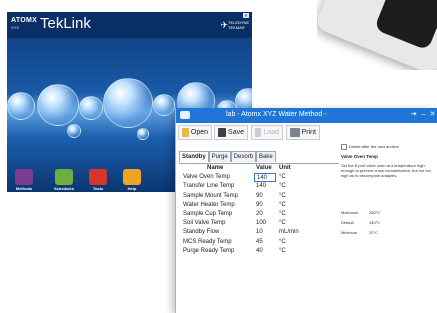  Describe the element at coordinates (265, 232) in the screenshot. I see `param-value: 10` at that location.